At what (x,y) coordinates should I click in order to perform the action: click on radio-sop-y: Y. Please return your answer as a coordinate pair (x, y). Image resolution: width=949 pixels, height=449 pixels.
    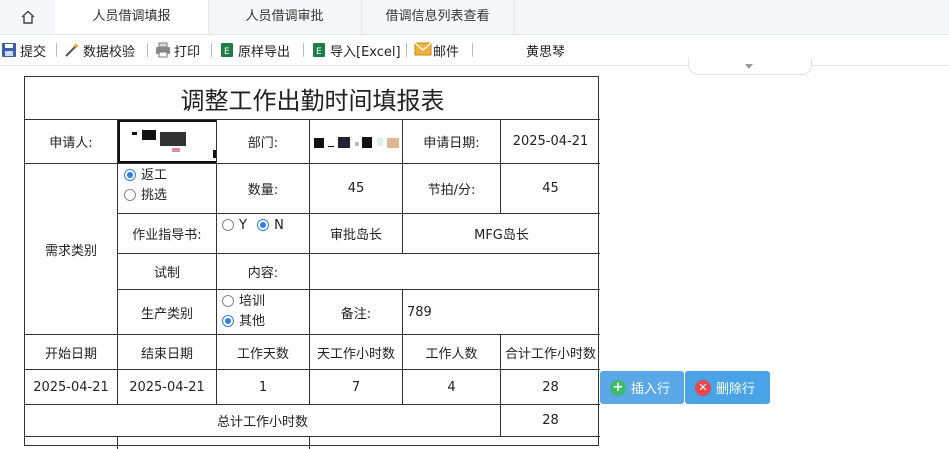
    Looking at the image, I should click on (234, 225).